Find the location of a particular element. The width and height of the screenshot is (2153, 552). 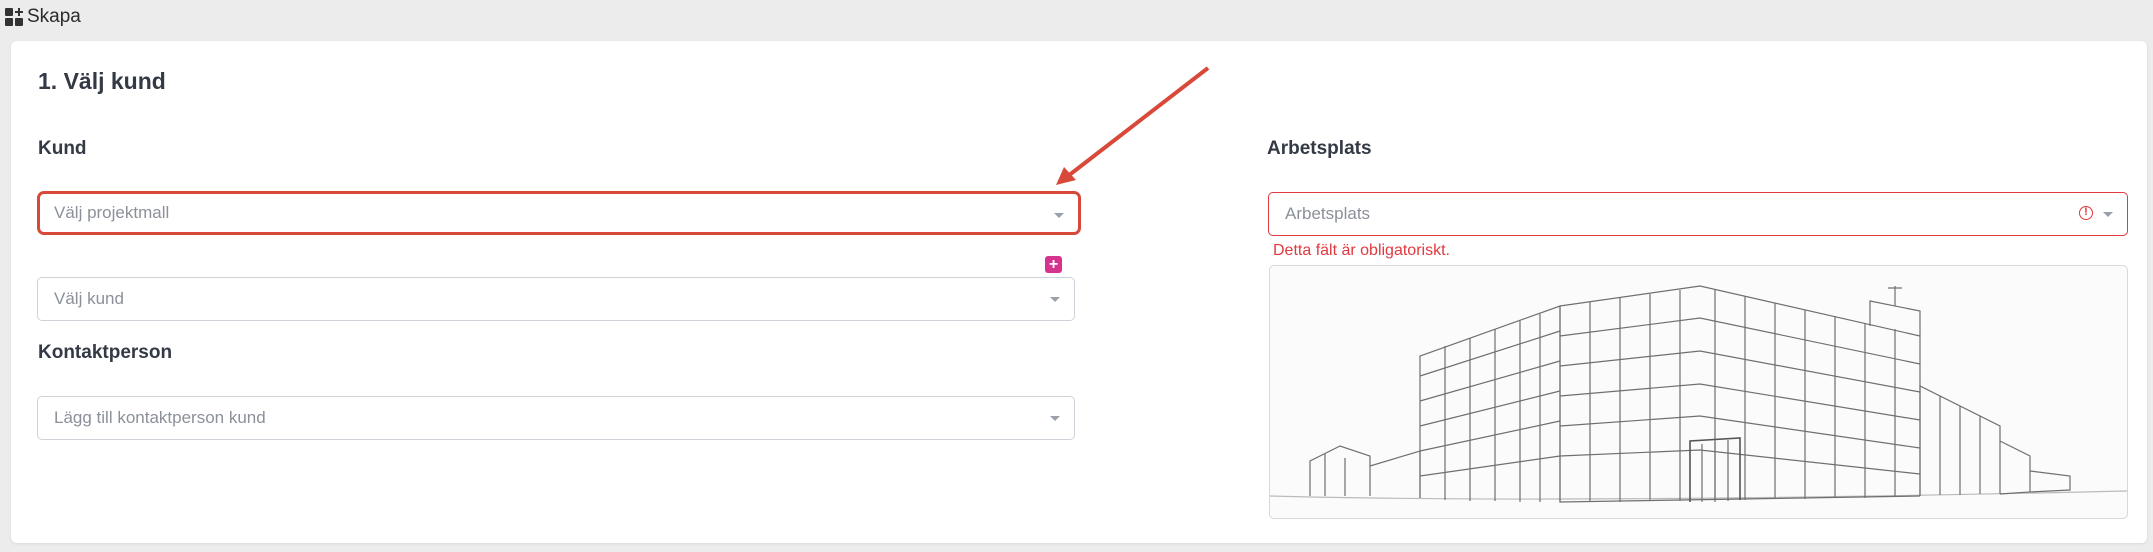

project-template-select: Välj projektmall is located at coordinates (559, 213).